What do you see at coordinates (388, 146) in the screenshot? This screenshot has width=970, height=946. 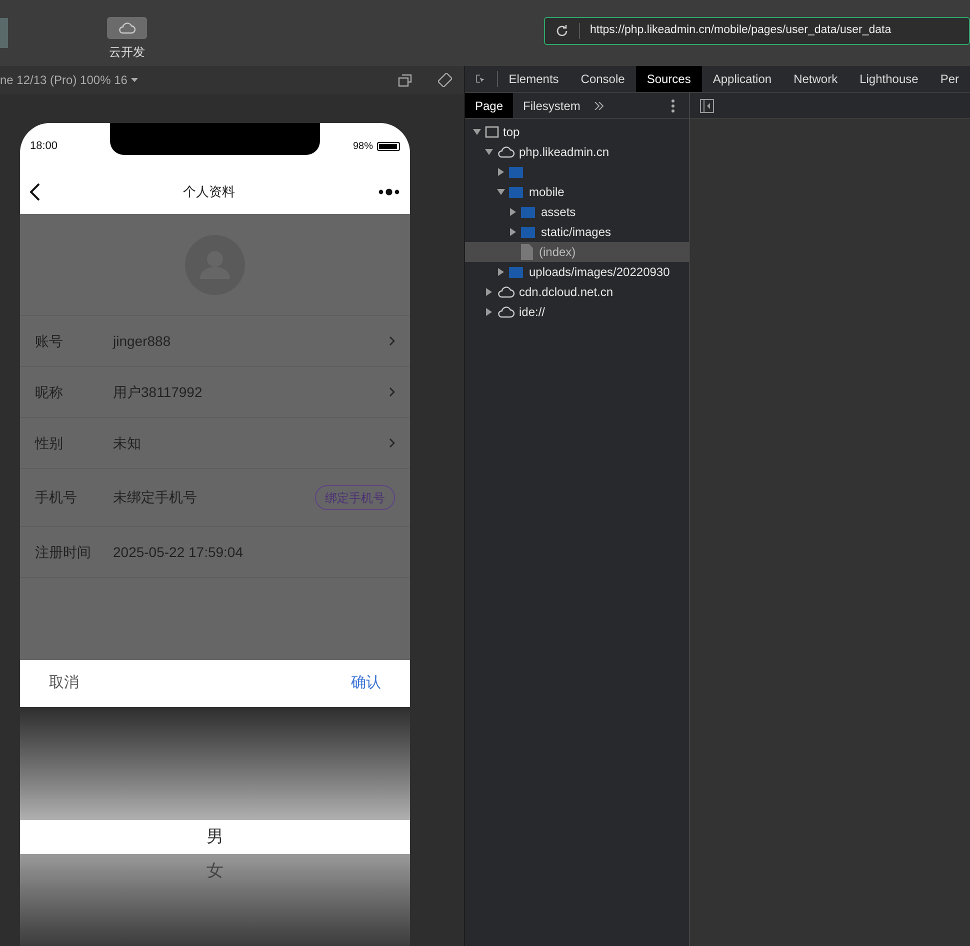 I see `battery-icon` at bounding box center [388, 146].